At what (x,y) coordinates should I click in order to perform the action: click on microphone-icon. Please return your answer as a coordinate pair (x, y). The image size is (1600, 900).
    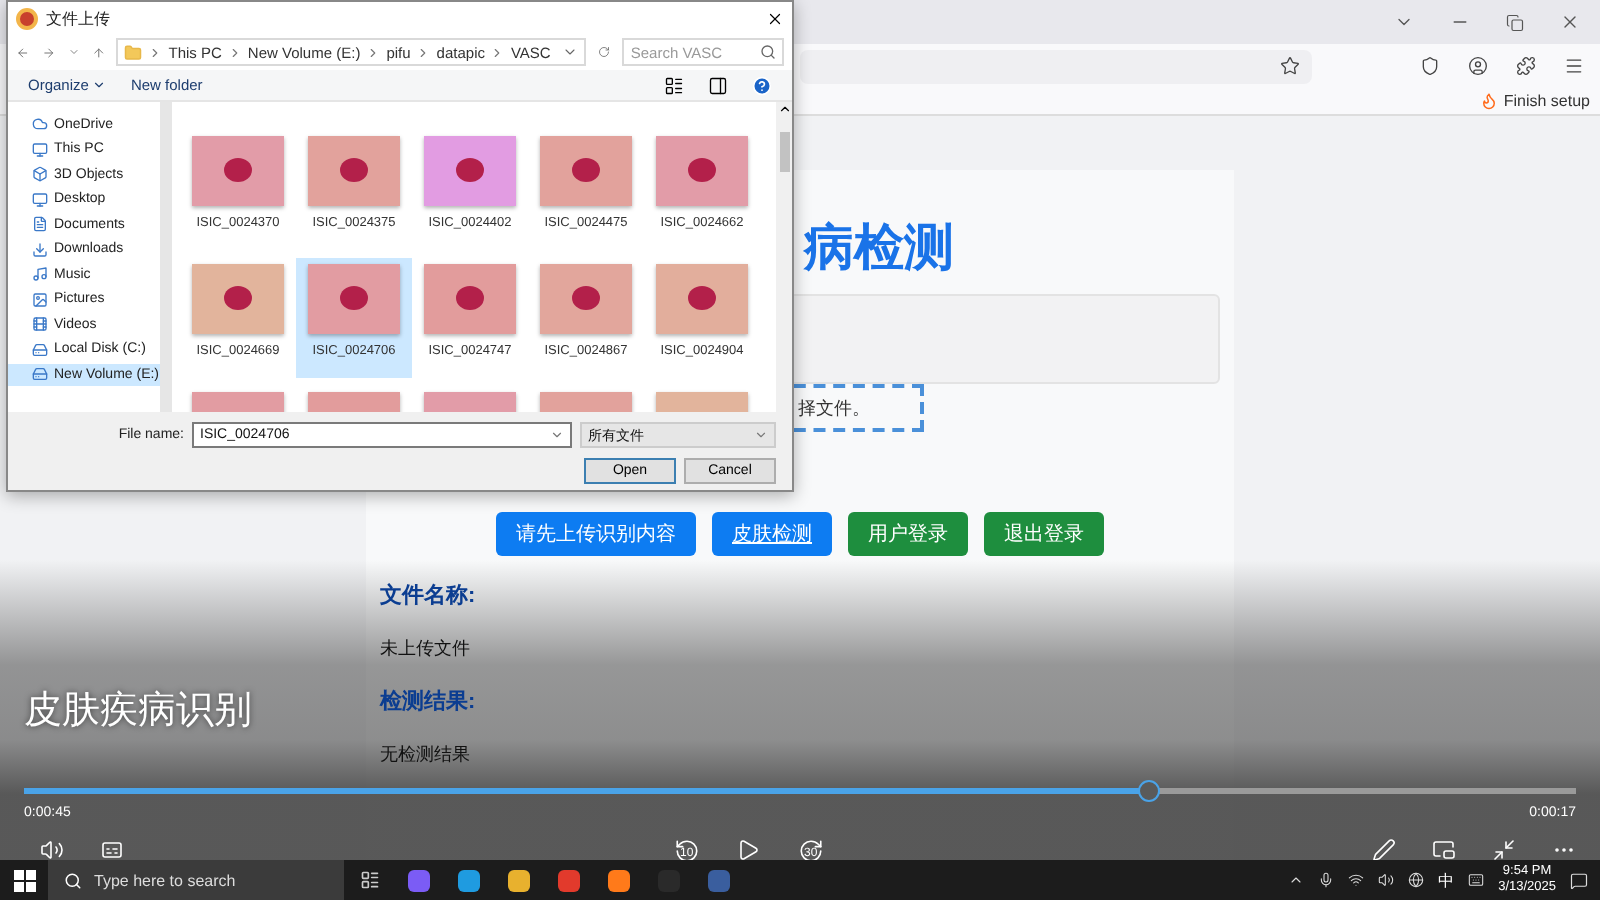
    Looking at the image, I should click on (1326, 880).